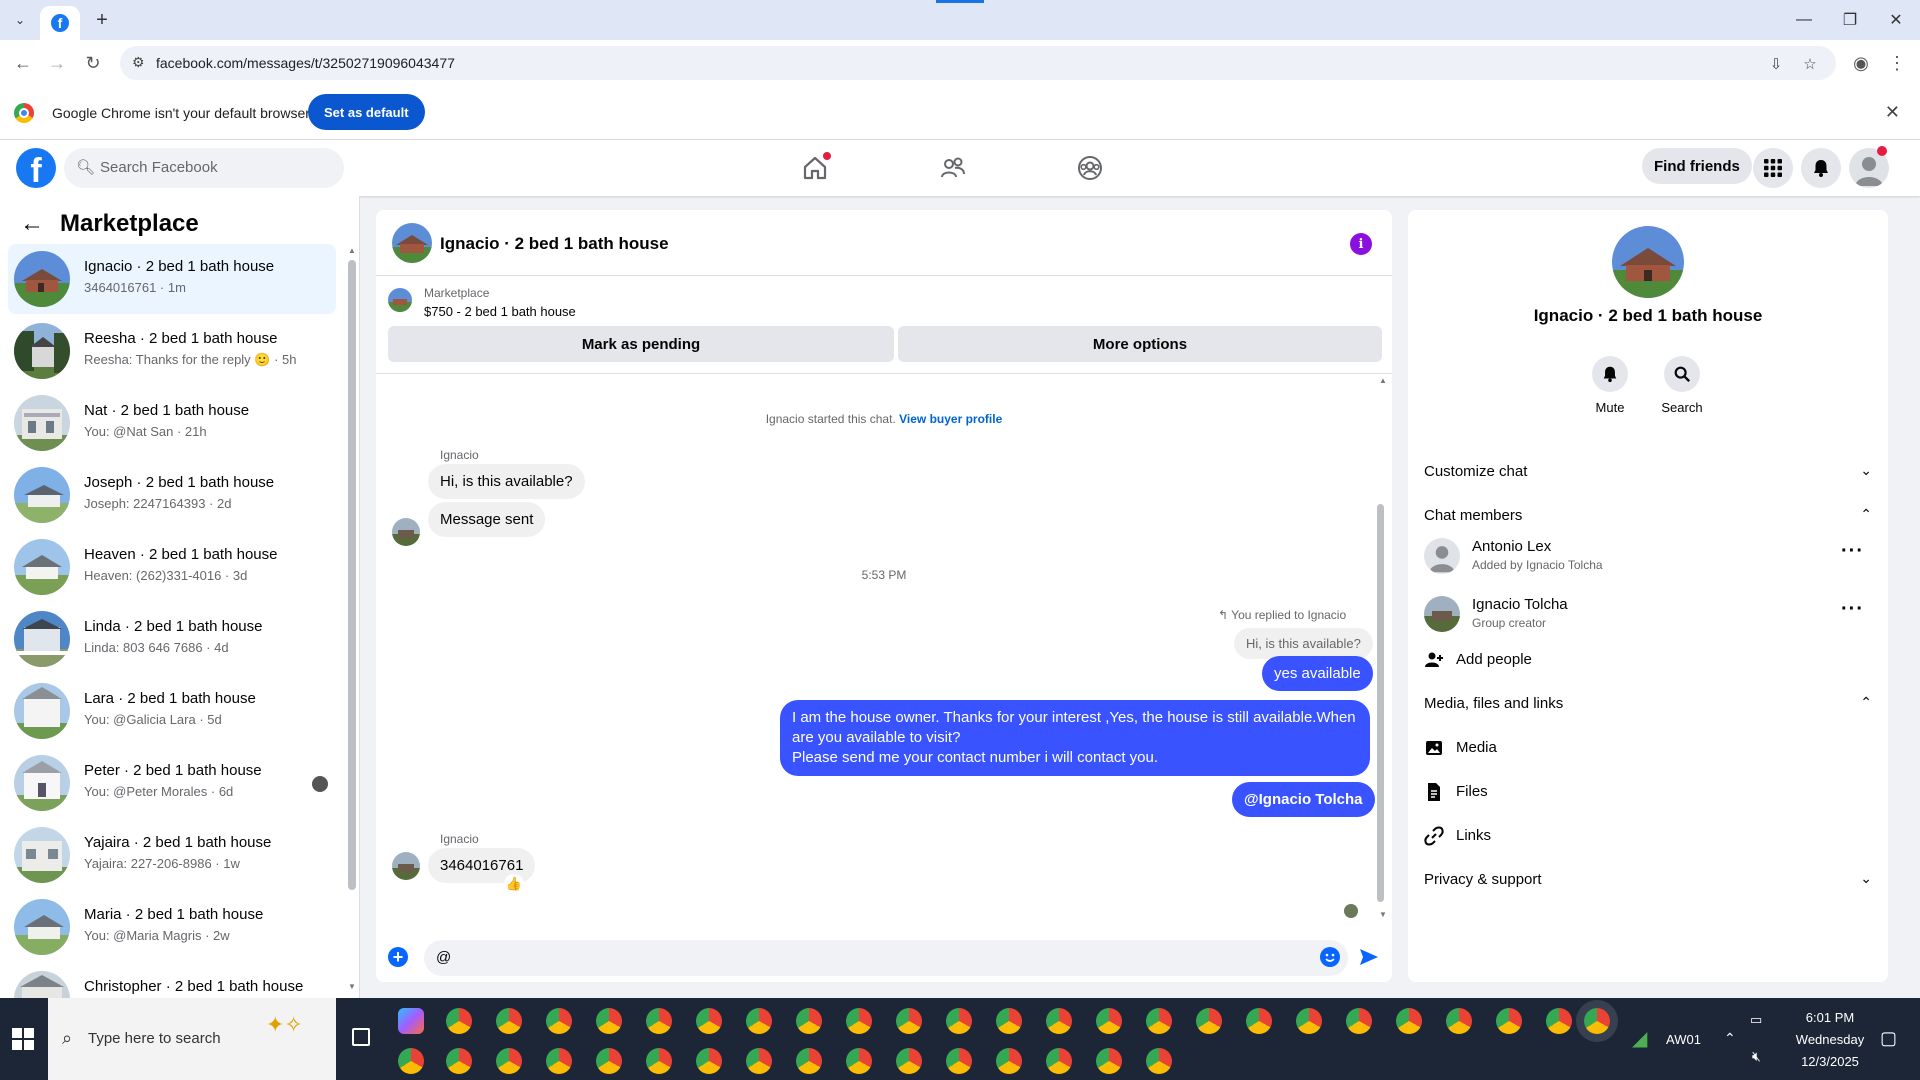 The width and height of the screenshot is (1920, 1080). Describe the element at coordinates (1597, 1021) in the screenshot. I see `chrome-window-icon-active` at that location.